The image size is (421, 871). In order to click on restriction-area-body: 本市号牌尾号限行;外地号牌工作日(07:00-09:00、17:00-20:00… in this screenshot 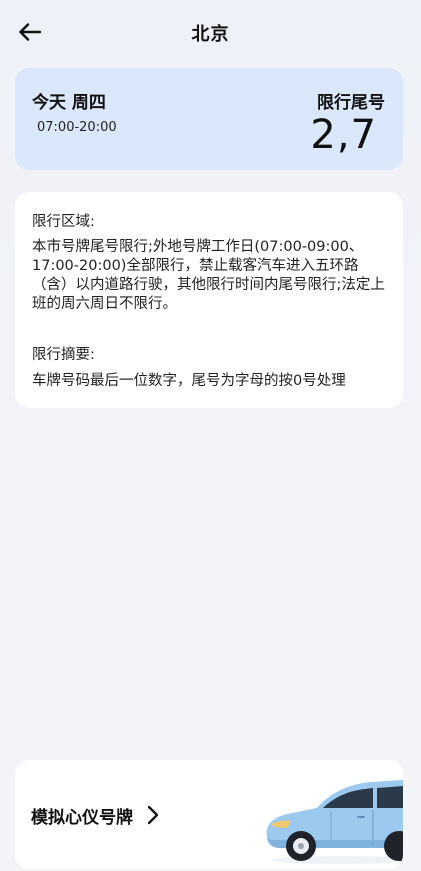, I will do `click(208, 275)`.